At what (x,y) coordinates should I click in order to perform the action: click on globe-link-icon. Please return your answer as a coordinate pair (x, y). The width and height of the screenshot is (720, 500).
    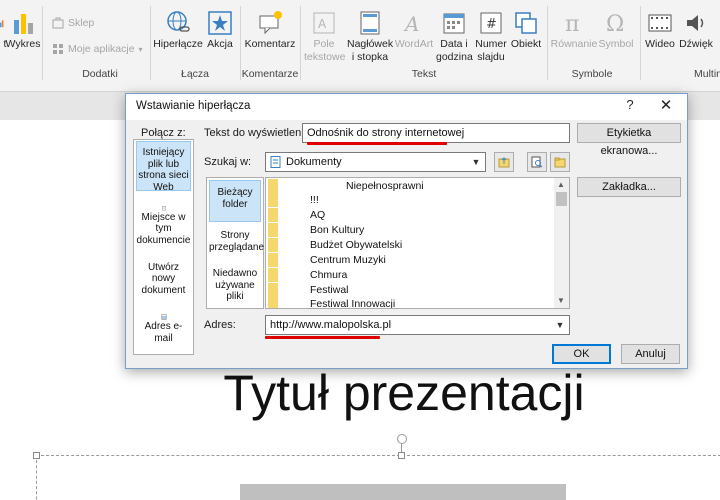
    Looking at the image, I should click on (178, 21).